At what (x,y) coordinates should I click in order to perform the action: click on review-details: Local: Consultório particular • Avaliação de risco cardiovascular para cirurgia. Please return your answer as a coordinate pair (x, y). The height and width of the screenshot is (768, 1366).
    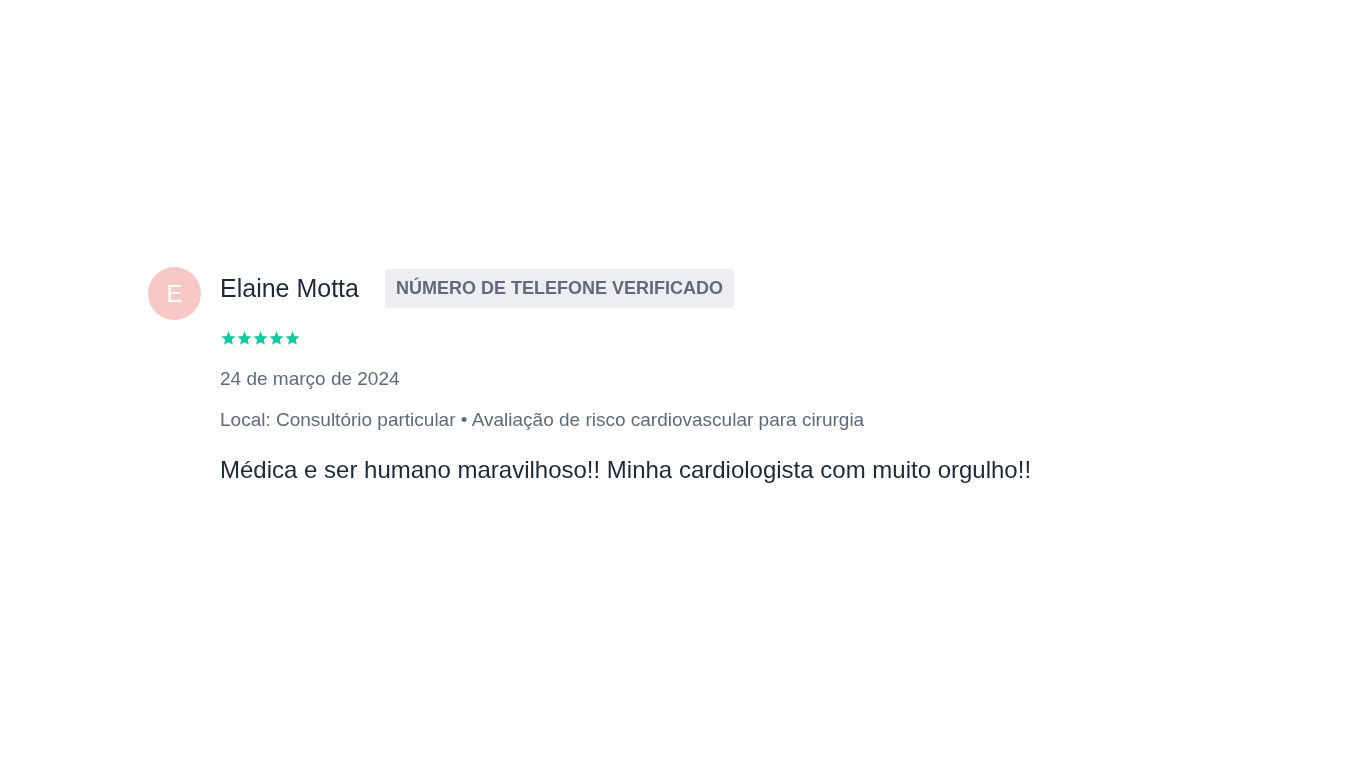
    Looking at the image, I should click on (543, 419).